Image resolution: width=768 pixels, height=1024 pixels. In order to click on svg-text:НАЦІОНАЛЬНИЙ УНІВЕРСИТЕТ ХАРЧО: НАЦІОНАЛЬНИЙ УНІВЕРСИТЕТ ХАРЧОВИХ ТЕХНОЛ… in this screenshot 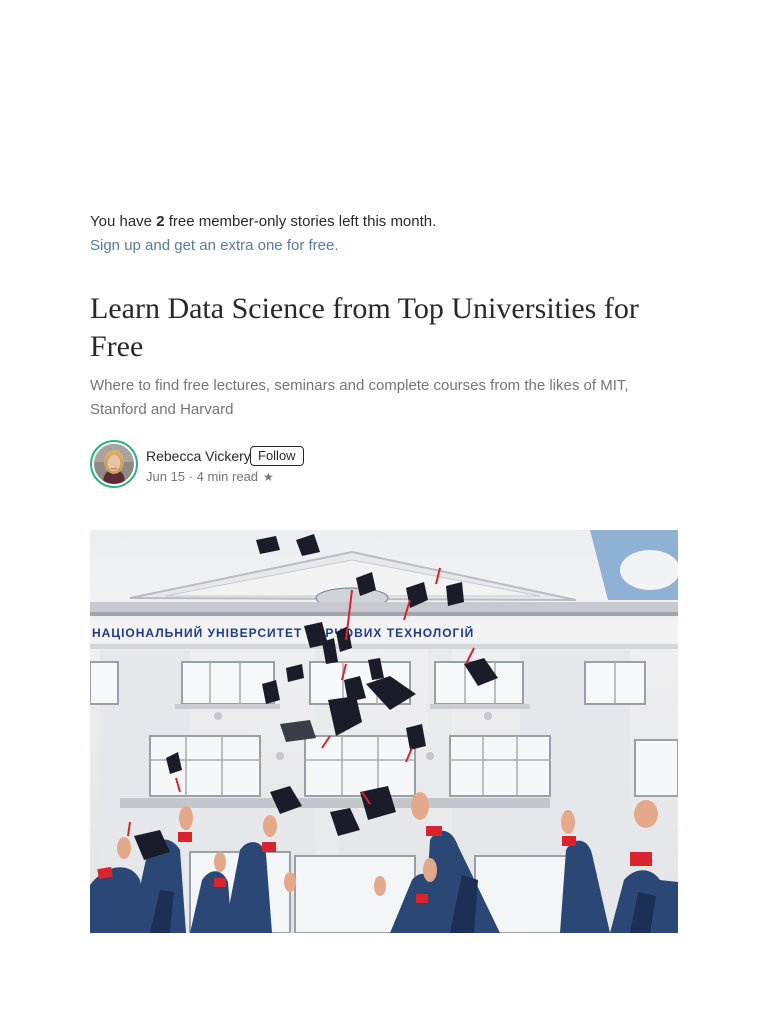, I will do `click(283, 632)`.